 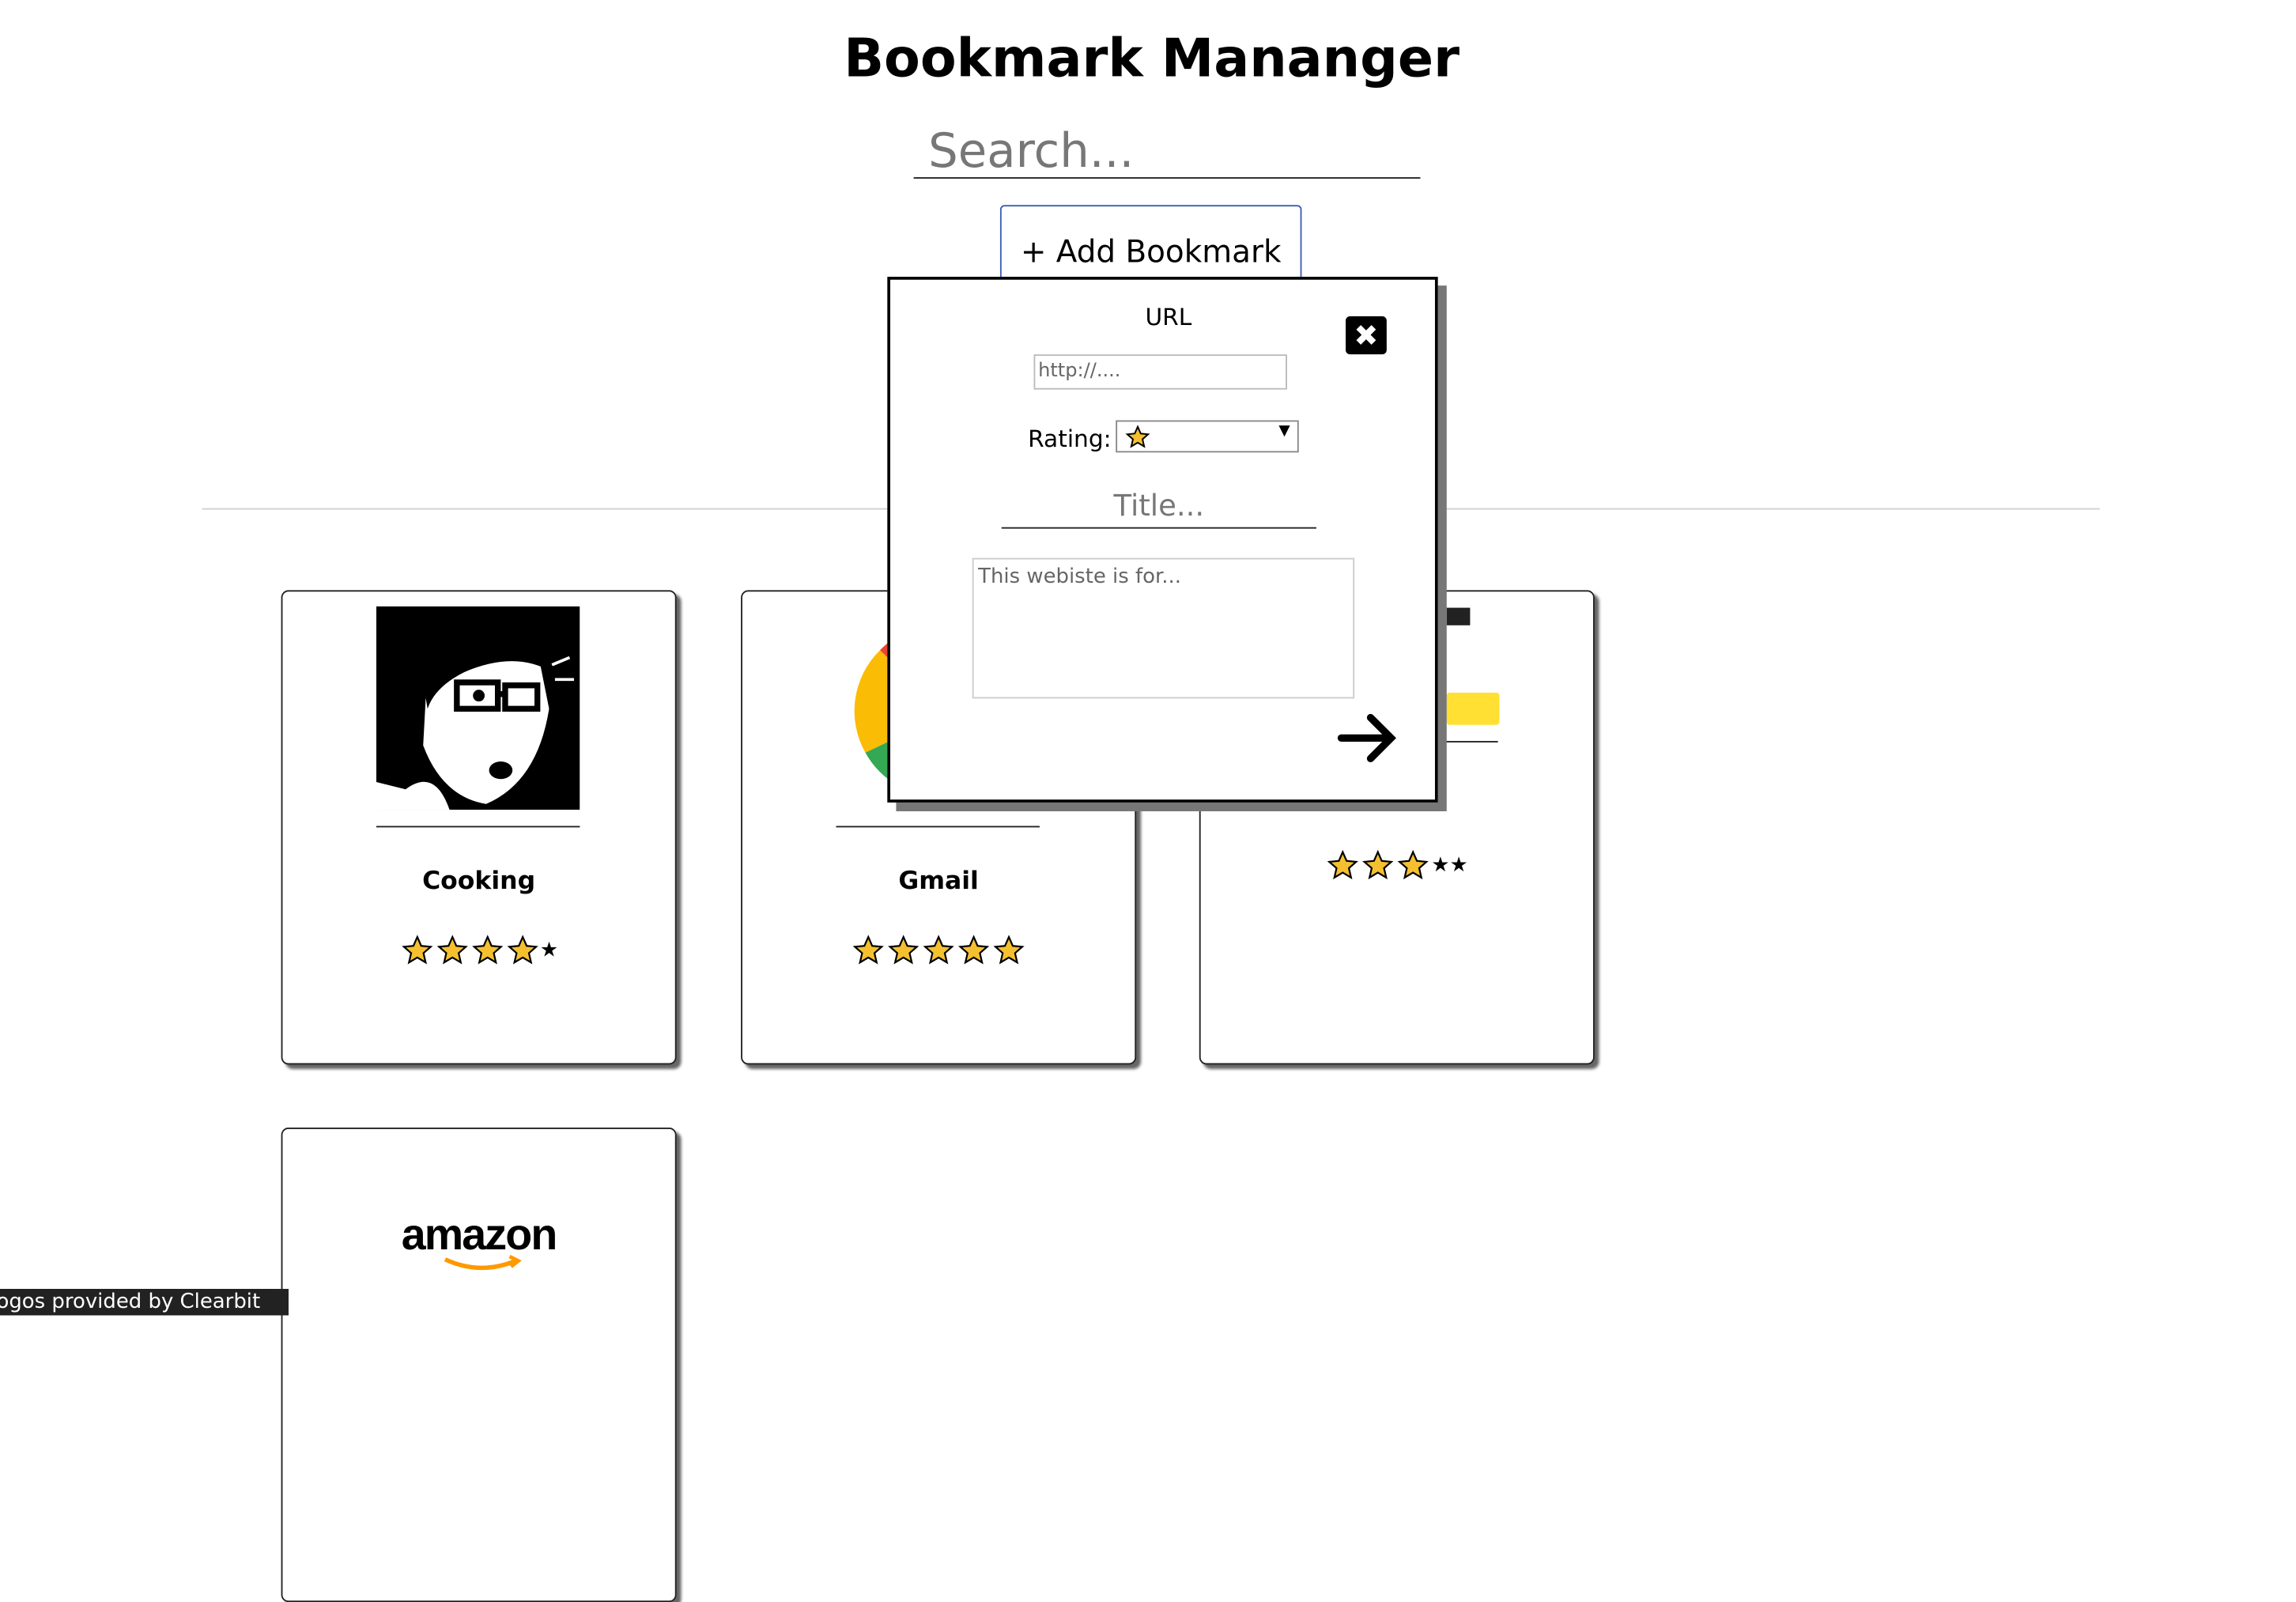 What do you see at coordinates (479, 1235) in the screenshot?
I see `amazon-logo: amazon` at bounding box center [479, 1235].